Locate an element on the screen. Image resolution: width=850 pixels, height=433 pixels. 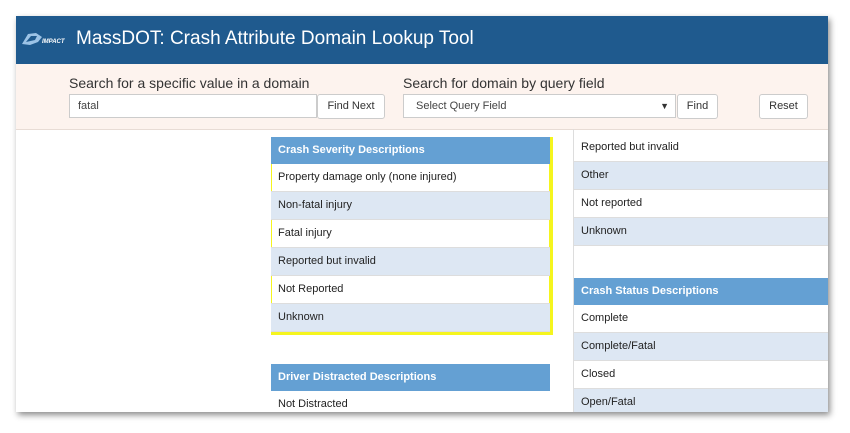
list-item: Fatal injury is located at coordinates (410, 234).